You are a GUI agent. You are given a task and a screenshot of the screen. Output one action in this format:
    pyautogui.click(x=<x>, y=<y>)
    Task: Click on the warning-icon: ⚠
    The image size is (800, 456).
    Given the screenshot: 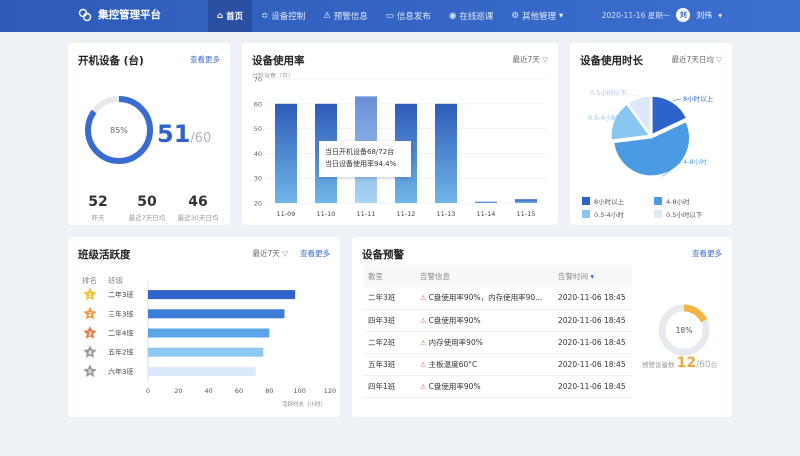 What is the action you would take?
    pyautogui.click(x=423, y=298)
    